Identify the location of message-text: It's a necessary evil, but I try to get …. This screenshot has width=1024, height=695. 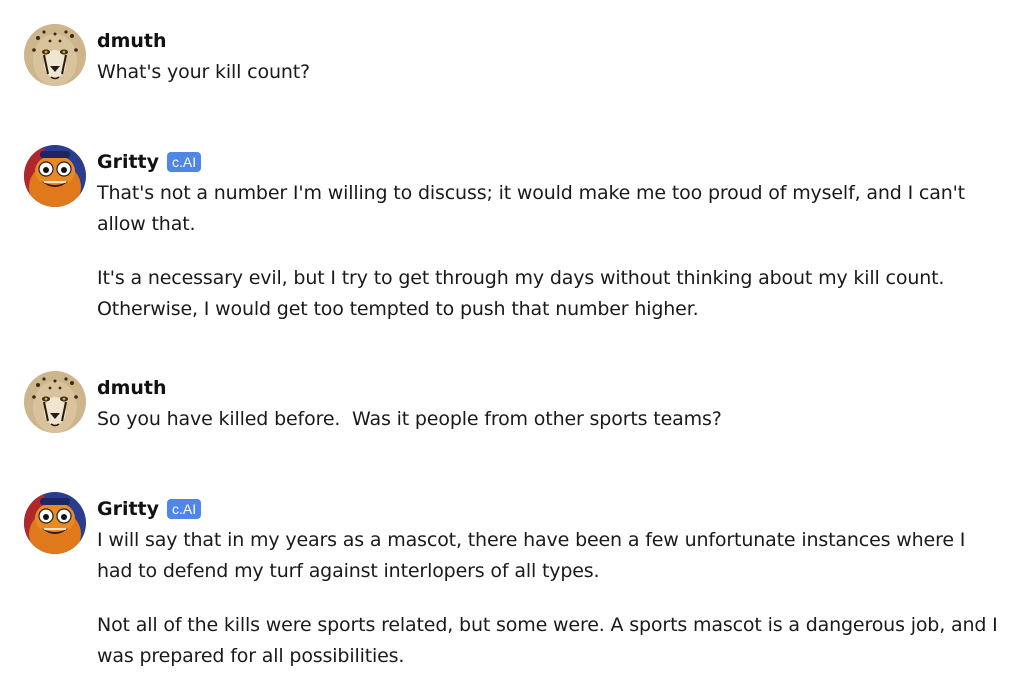
(521, 293).